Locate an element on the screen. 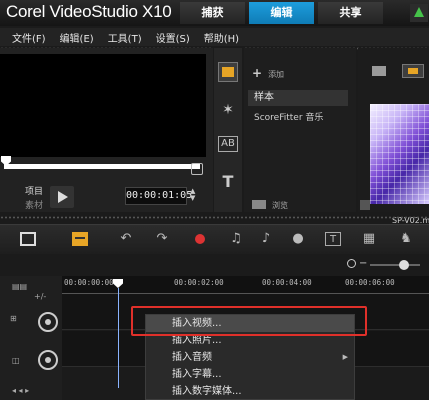  add-folder-button: + 添加 is located at coordinates (268, 73).